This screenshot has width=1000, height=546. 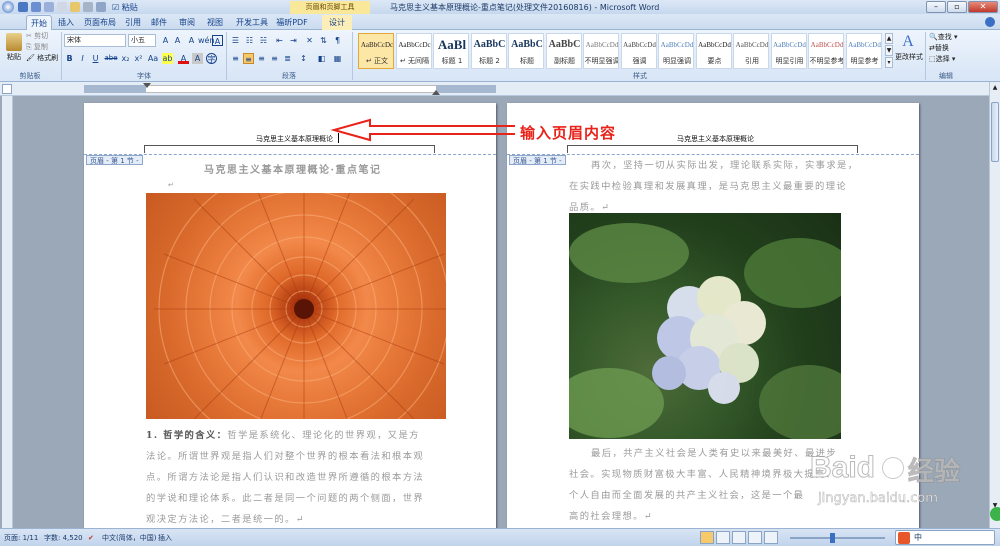 What do you see at coordinates (36, 7) in the screenshot?
I see `undo-icon` at bounding box center [36, 7].